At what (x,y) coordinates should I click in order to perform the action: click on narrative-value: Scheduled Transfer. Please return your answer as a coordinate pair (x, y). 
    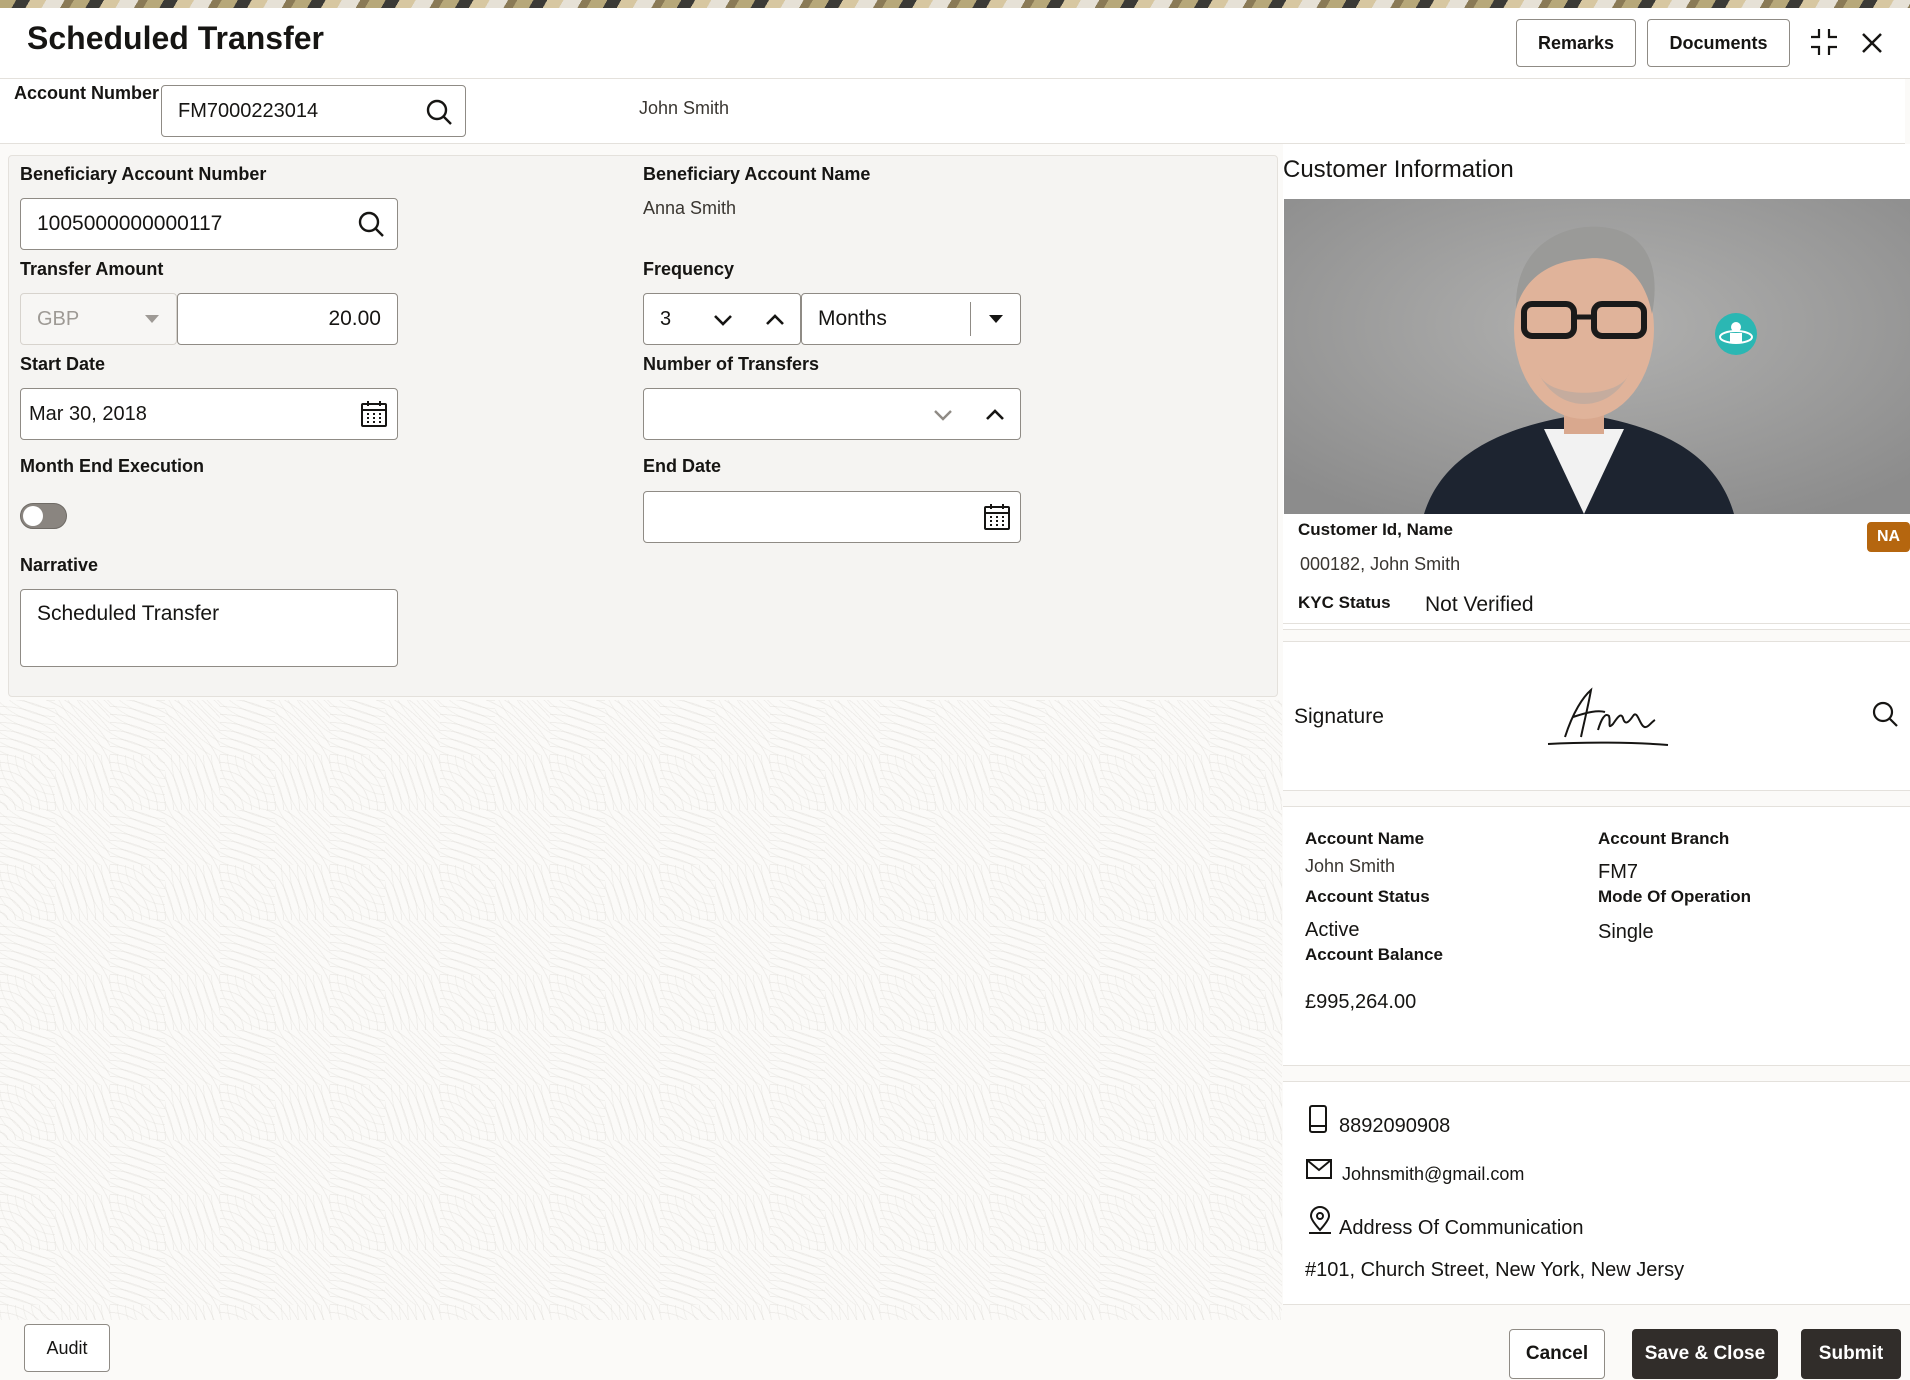
    Looking at the image, I should click on (128, 613).